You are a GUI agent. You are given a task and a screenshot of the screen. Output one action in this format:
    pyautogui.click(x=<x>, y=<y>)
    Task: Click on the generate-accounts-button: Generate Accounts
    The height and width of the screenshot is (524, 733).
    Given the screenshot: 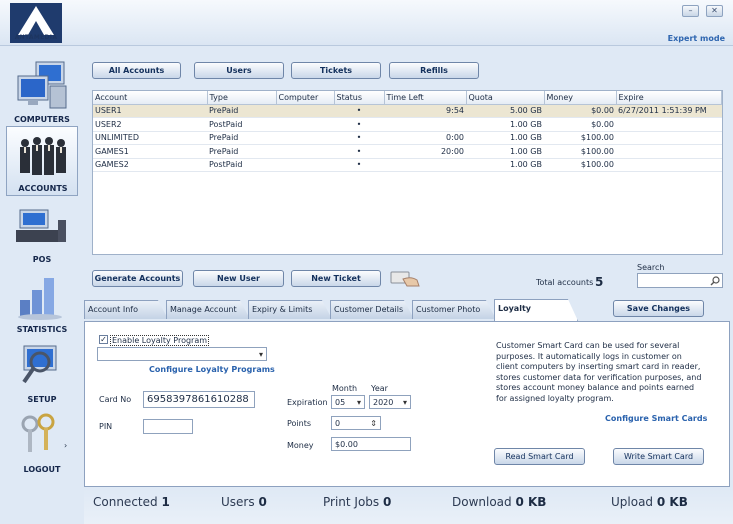 What is the action you would take?
    pyautogui.click(x=137, y=278)
    